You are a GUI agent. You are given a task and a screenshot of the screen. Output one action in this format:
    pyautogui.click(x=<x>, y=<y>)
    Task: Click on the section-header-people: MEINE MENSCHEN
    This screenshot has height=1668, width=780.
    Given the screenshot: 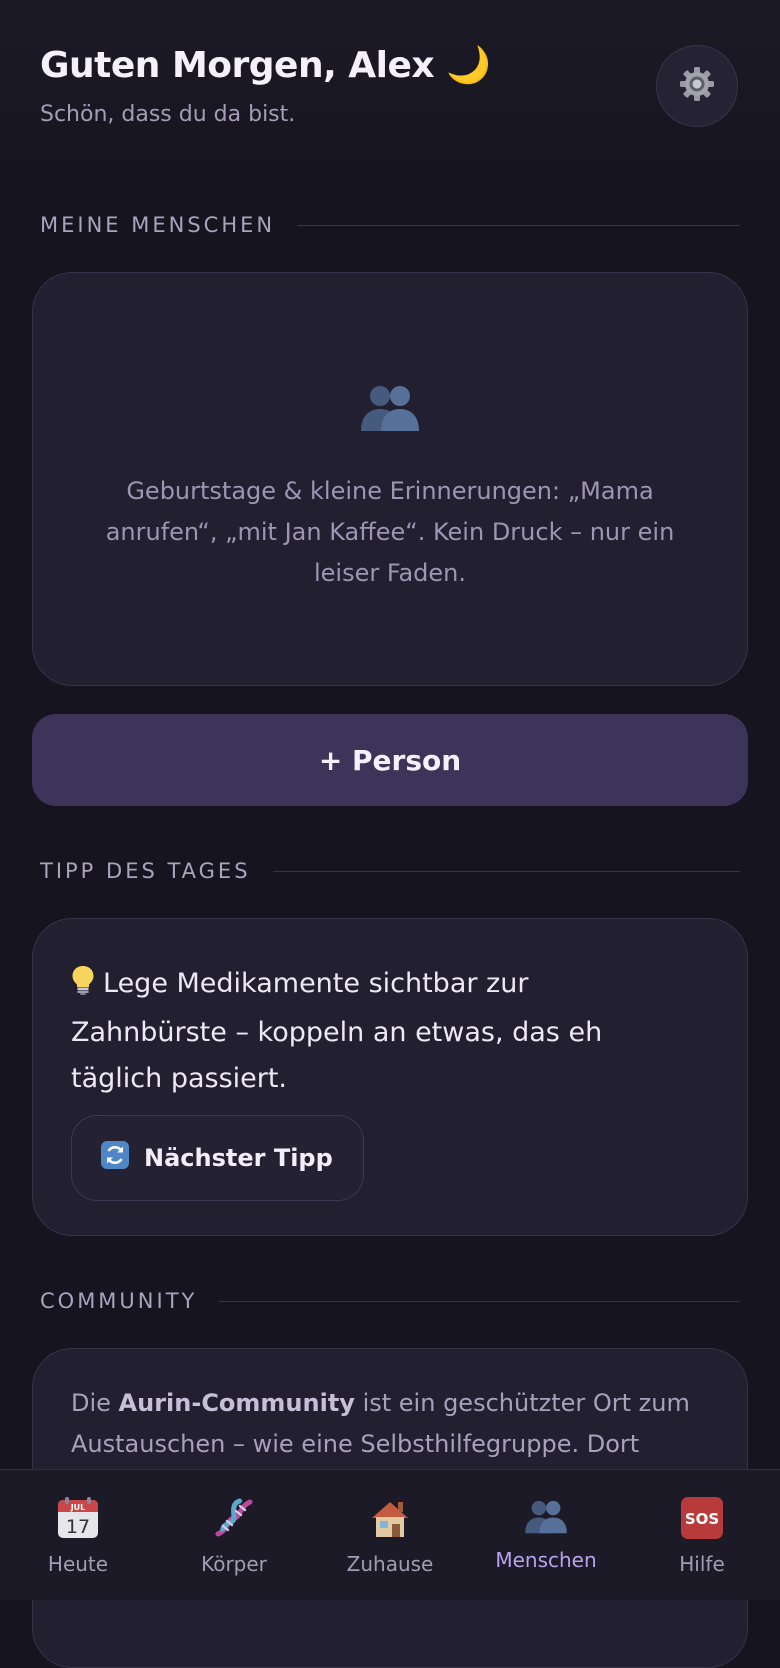 What is the action you would take?
    pyautogui.click(x=390, y=225)
    